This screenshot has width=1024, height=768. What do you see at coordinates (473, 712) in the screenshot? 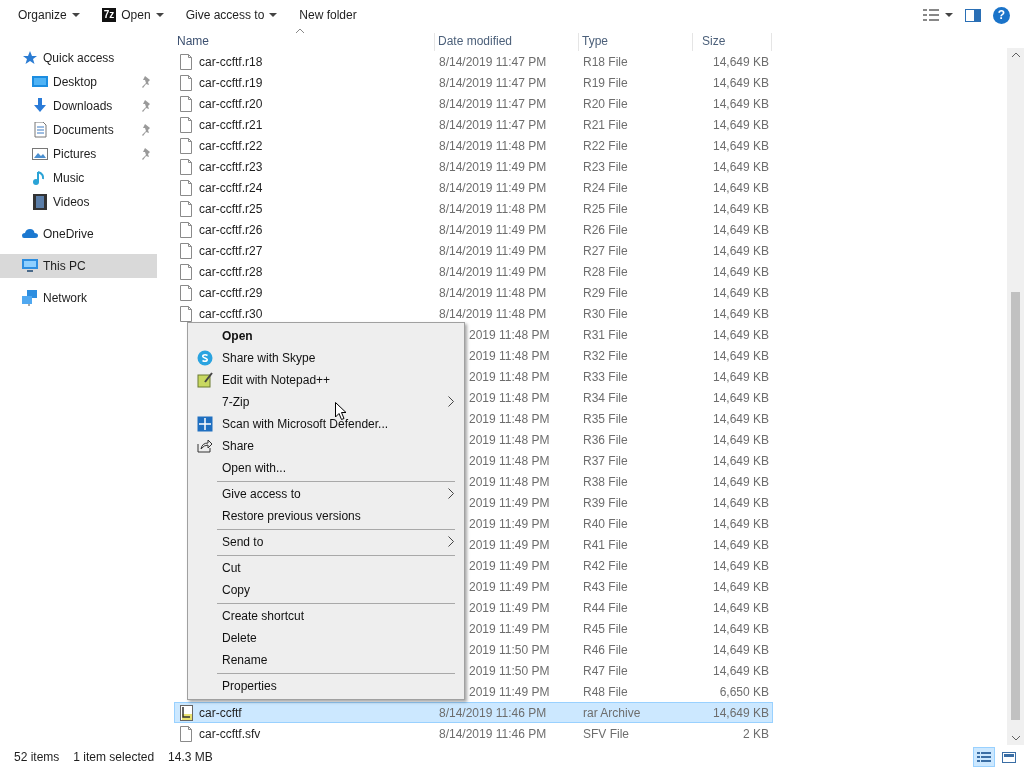
I see `file-row: car-ccftf 8/14/2019 11:46 PM rar Archive 14,649 KB` at bounding box center [473, 712].